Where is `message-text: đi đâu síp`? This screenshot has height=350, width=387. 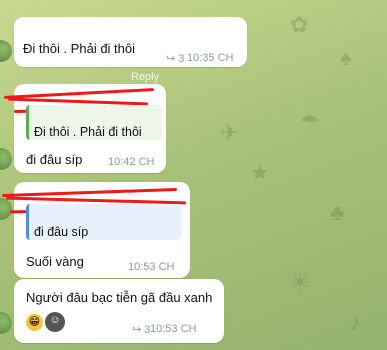
message-text: đi đâu síp is located at coordinates (54, 159).